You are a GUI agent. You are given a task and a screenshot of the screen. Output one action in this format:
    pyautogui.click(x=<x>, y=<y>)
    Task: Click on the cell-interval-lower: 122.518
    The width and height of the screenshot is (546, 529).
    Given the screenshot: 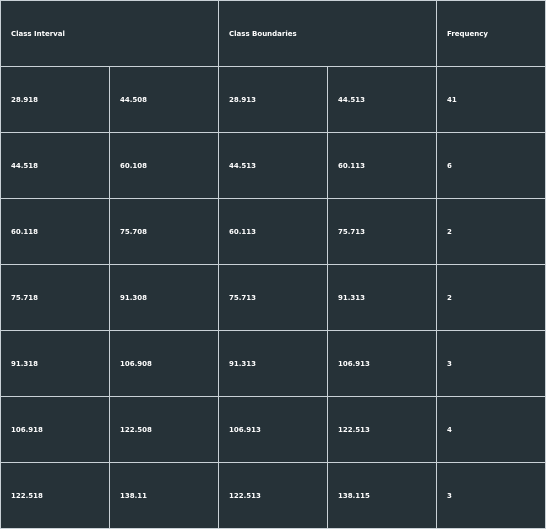 What is the action you would take?
    pyautogui.click(x=55, y=495)
    